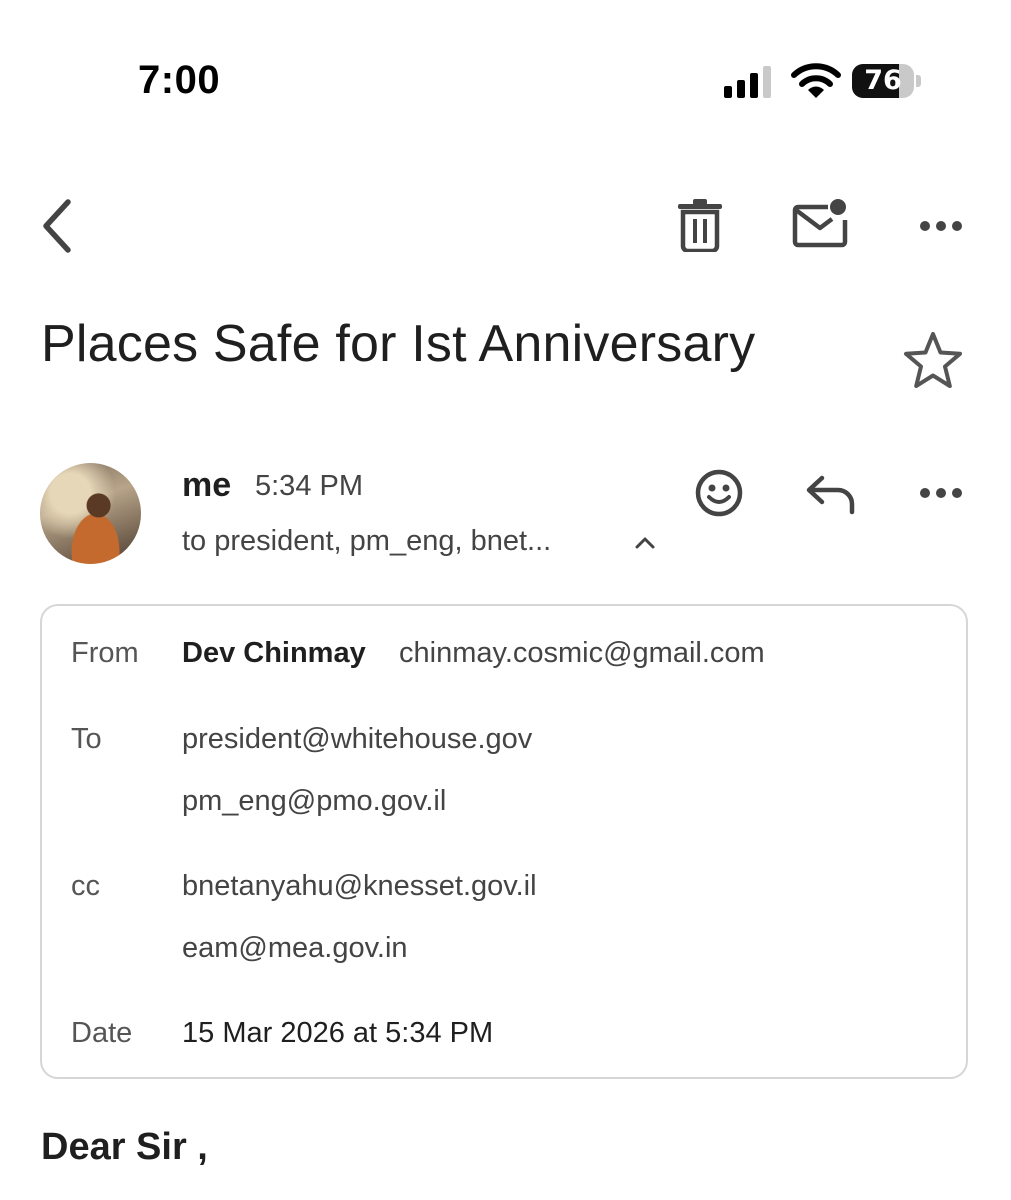  I want to click on back-chevron-icon, so click(58, 226).